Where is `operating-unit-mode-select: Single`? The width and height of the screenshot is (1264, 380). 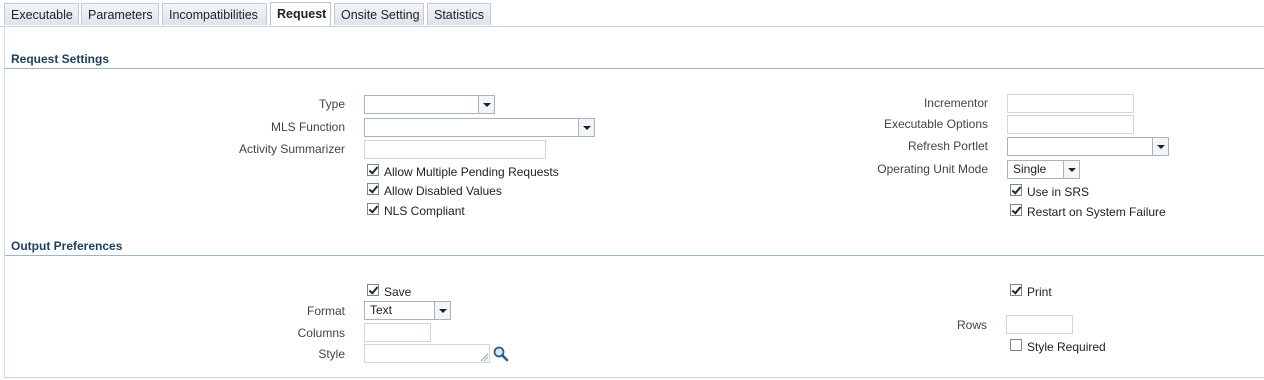 operating-unit-mode-select: Single is located at coordinates (1043, 169).